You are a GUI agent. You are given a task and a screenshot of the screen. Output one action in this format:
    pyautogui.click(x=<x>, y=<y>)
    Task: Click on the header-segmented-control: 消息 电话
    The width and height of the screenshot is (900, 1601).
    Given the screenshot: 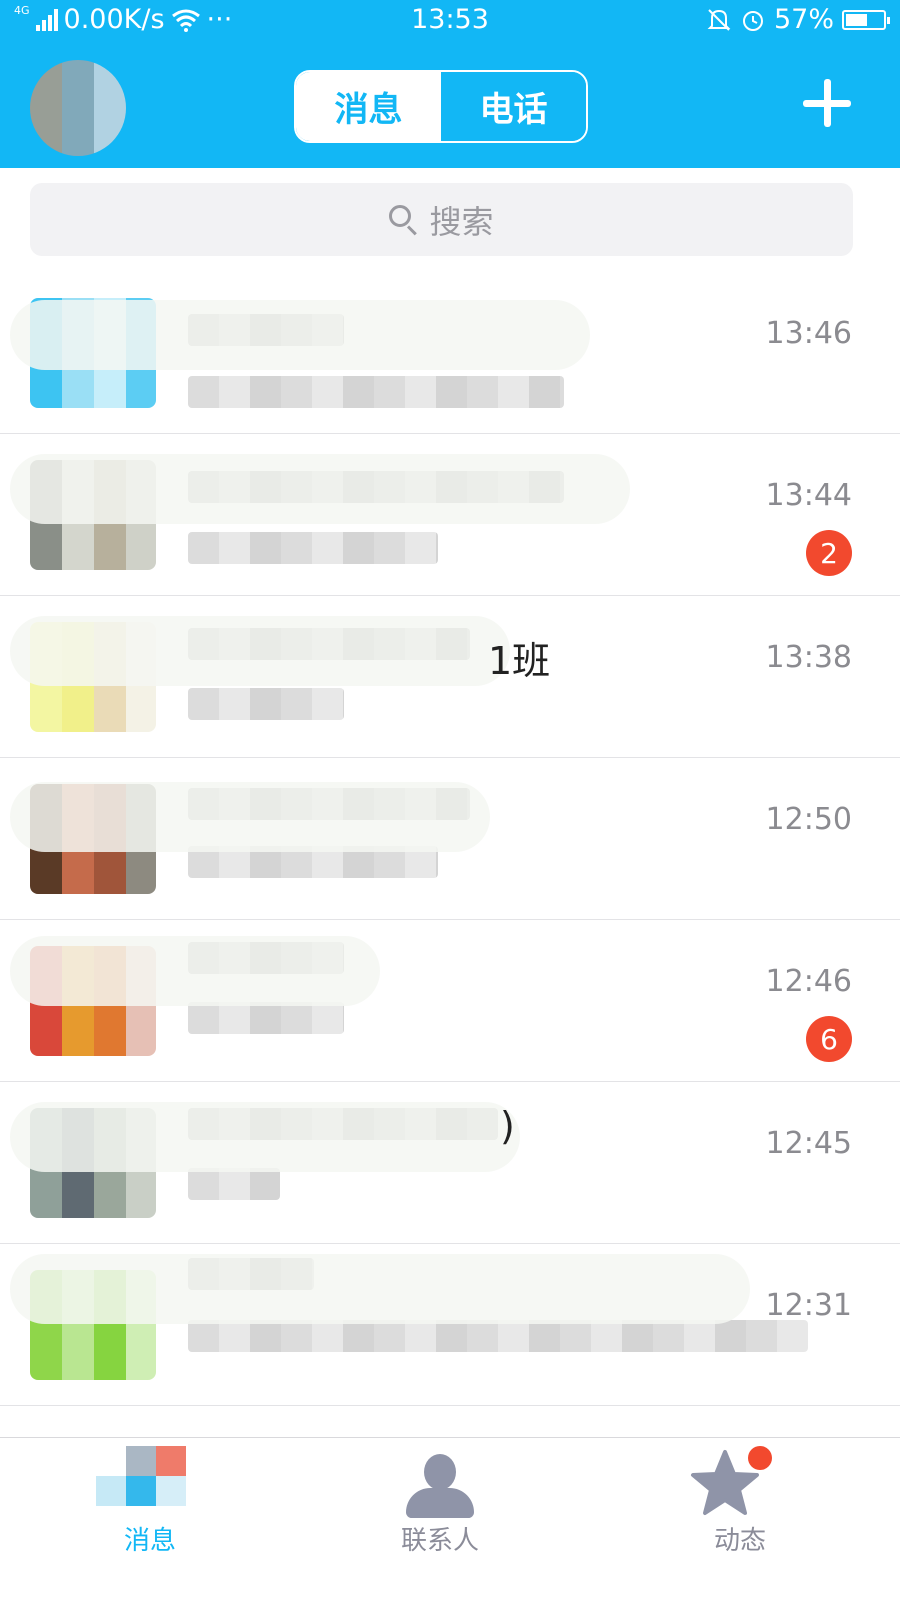 What is the action you would take?
    pyautogui.click(x=441, y=106)
    